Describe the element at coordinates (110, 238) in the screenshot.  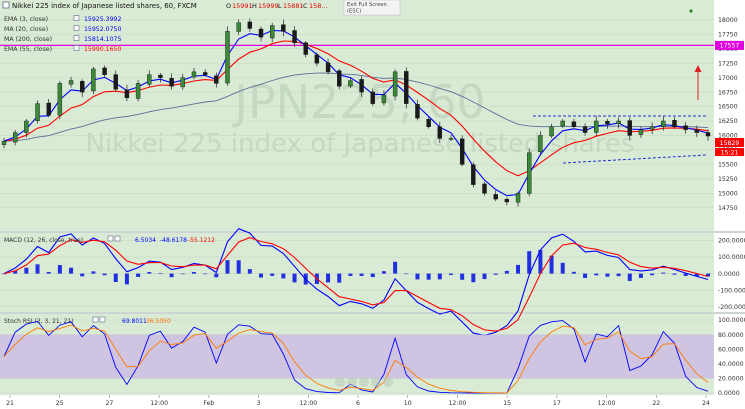
I see `macd-settings-icon` at that location.